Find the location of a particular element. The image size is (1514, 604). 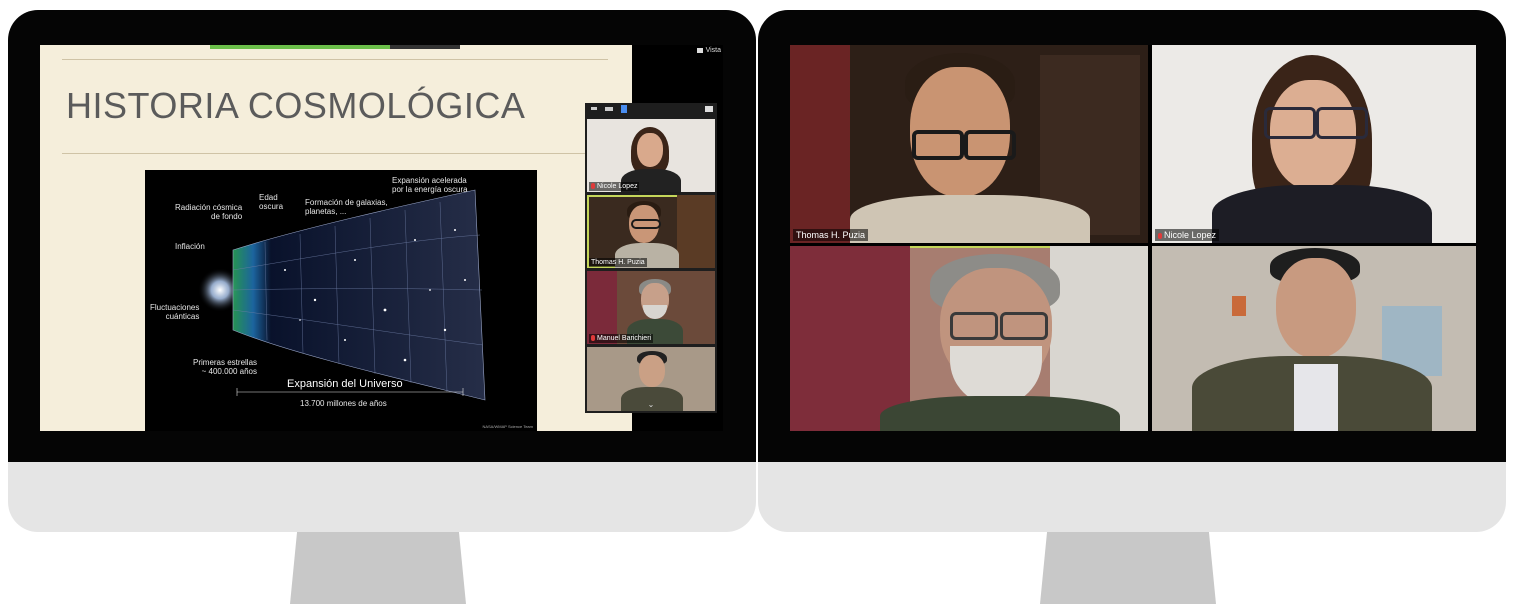

view-button-label: Vista is located at coordinates (713, 50).